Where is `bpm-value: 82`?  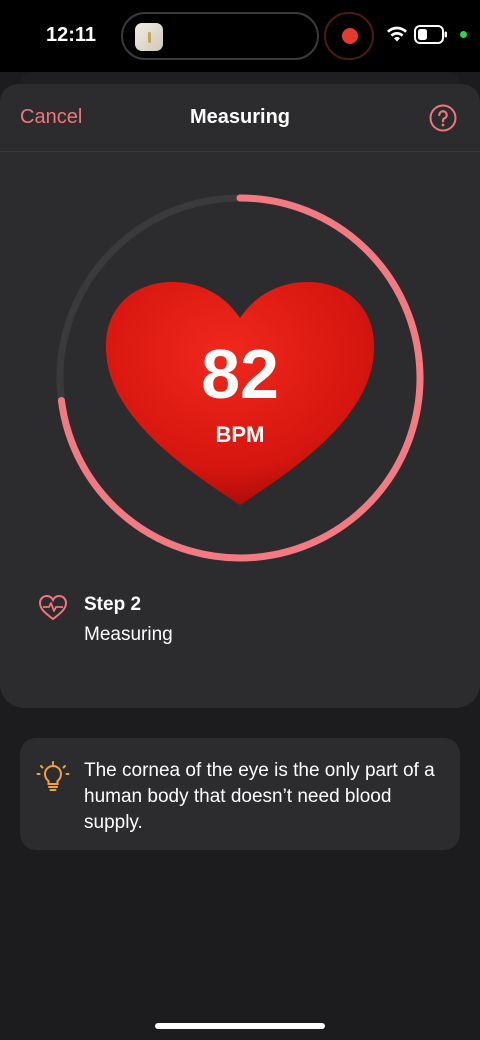
bpm-value: 82 is located at coordinates (240, 374).